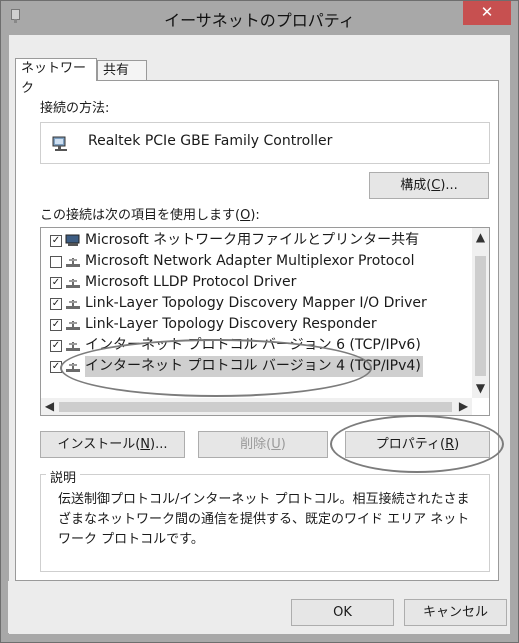 The image size is (519, 643). I want to click on configure-accel: C, so click(436, 185).